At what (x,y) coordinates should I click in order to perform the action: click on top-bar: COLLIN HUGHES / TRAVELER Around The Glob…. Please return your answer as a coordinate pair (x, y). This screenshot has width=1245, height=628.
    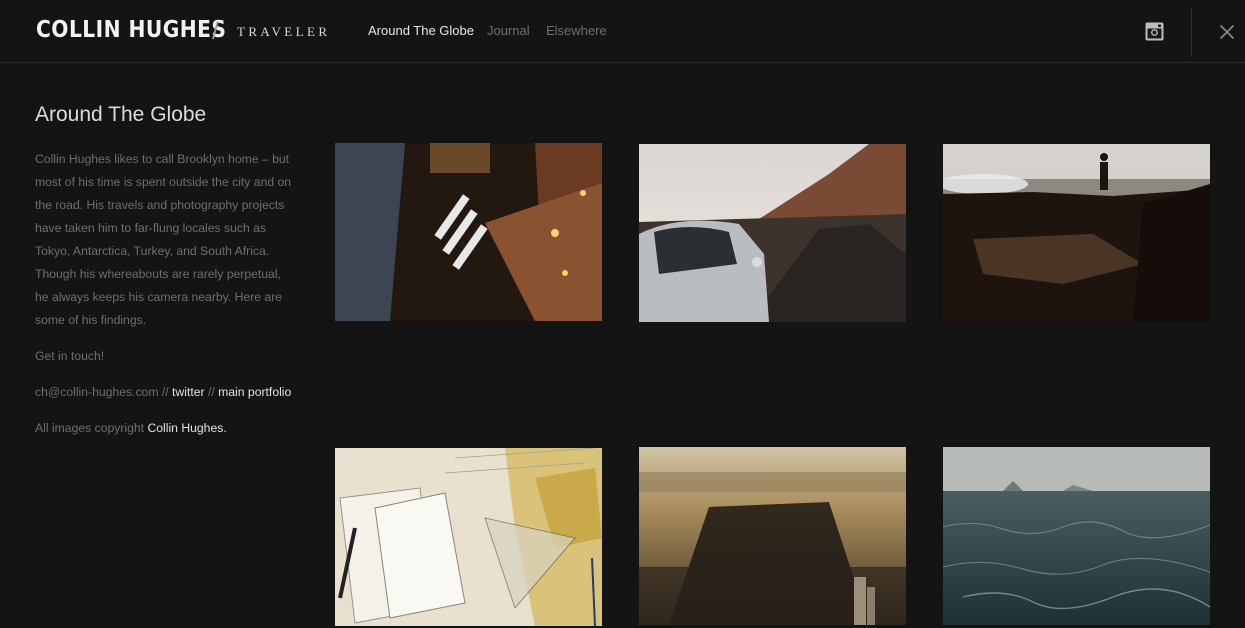
    Looking at the image, I should click on (622, 31).